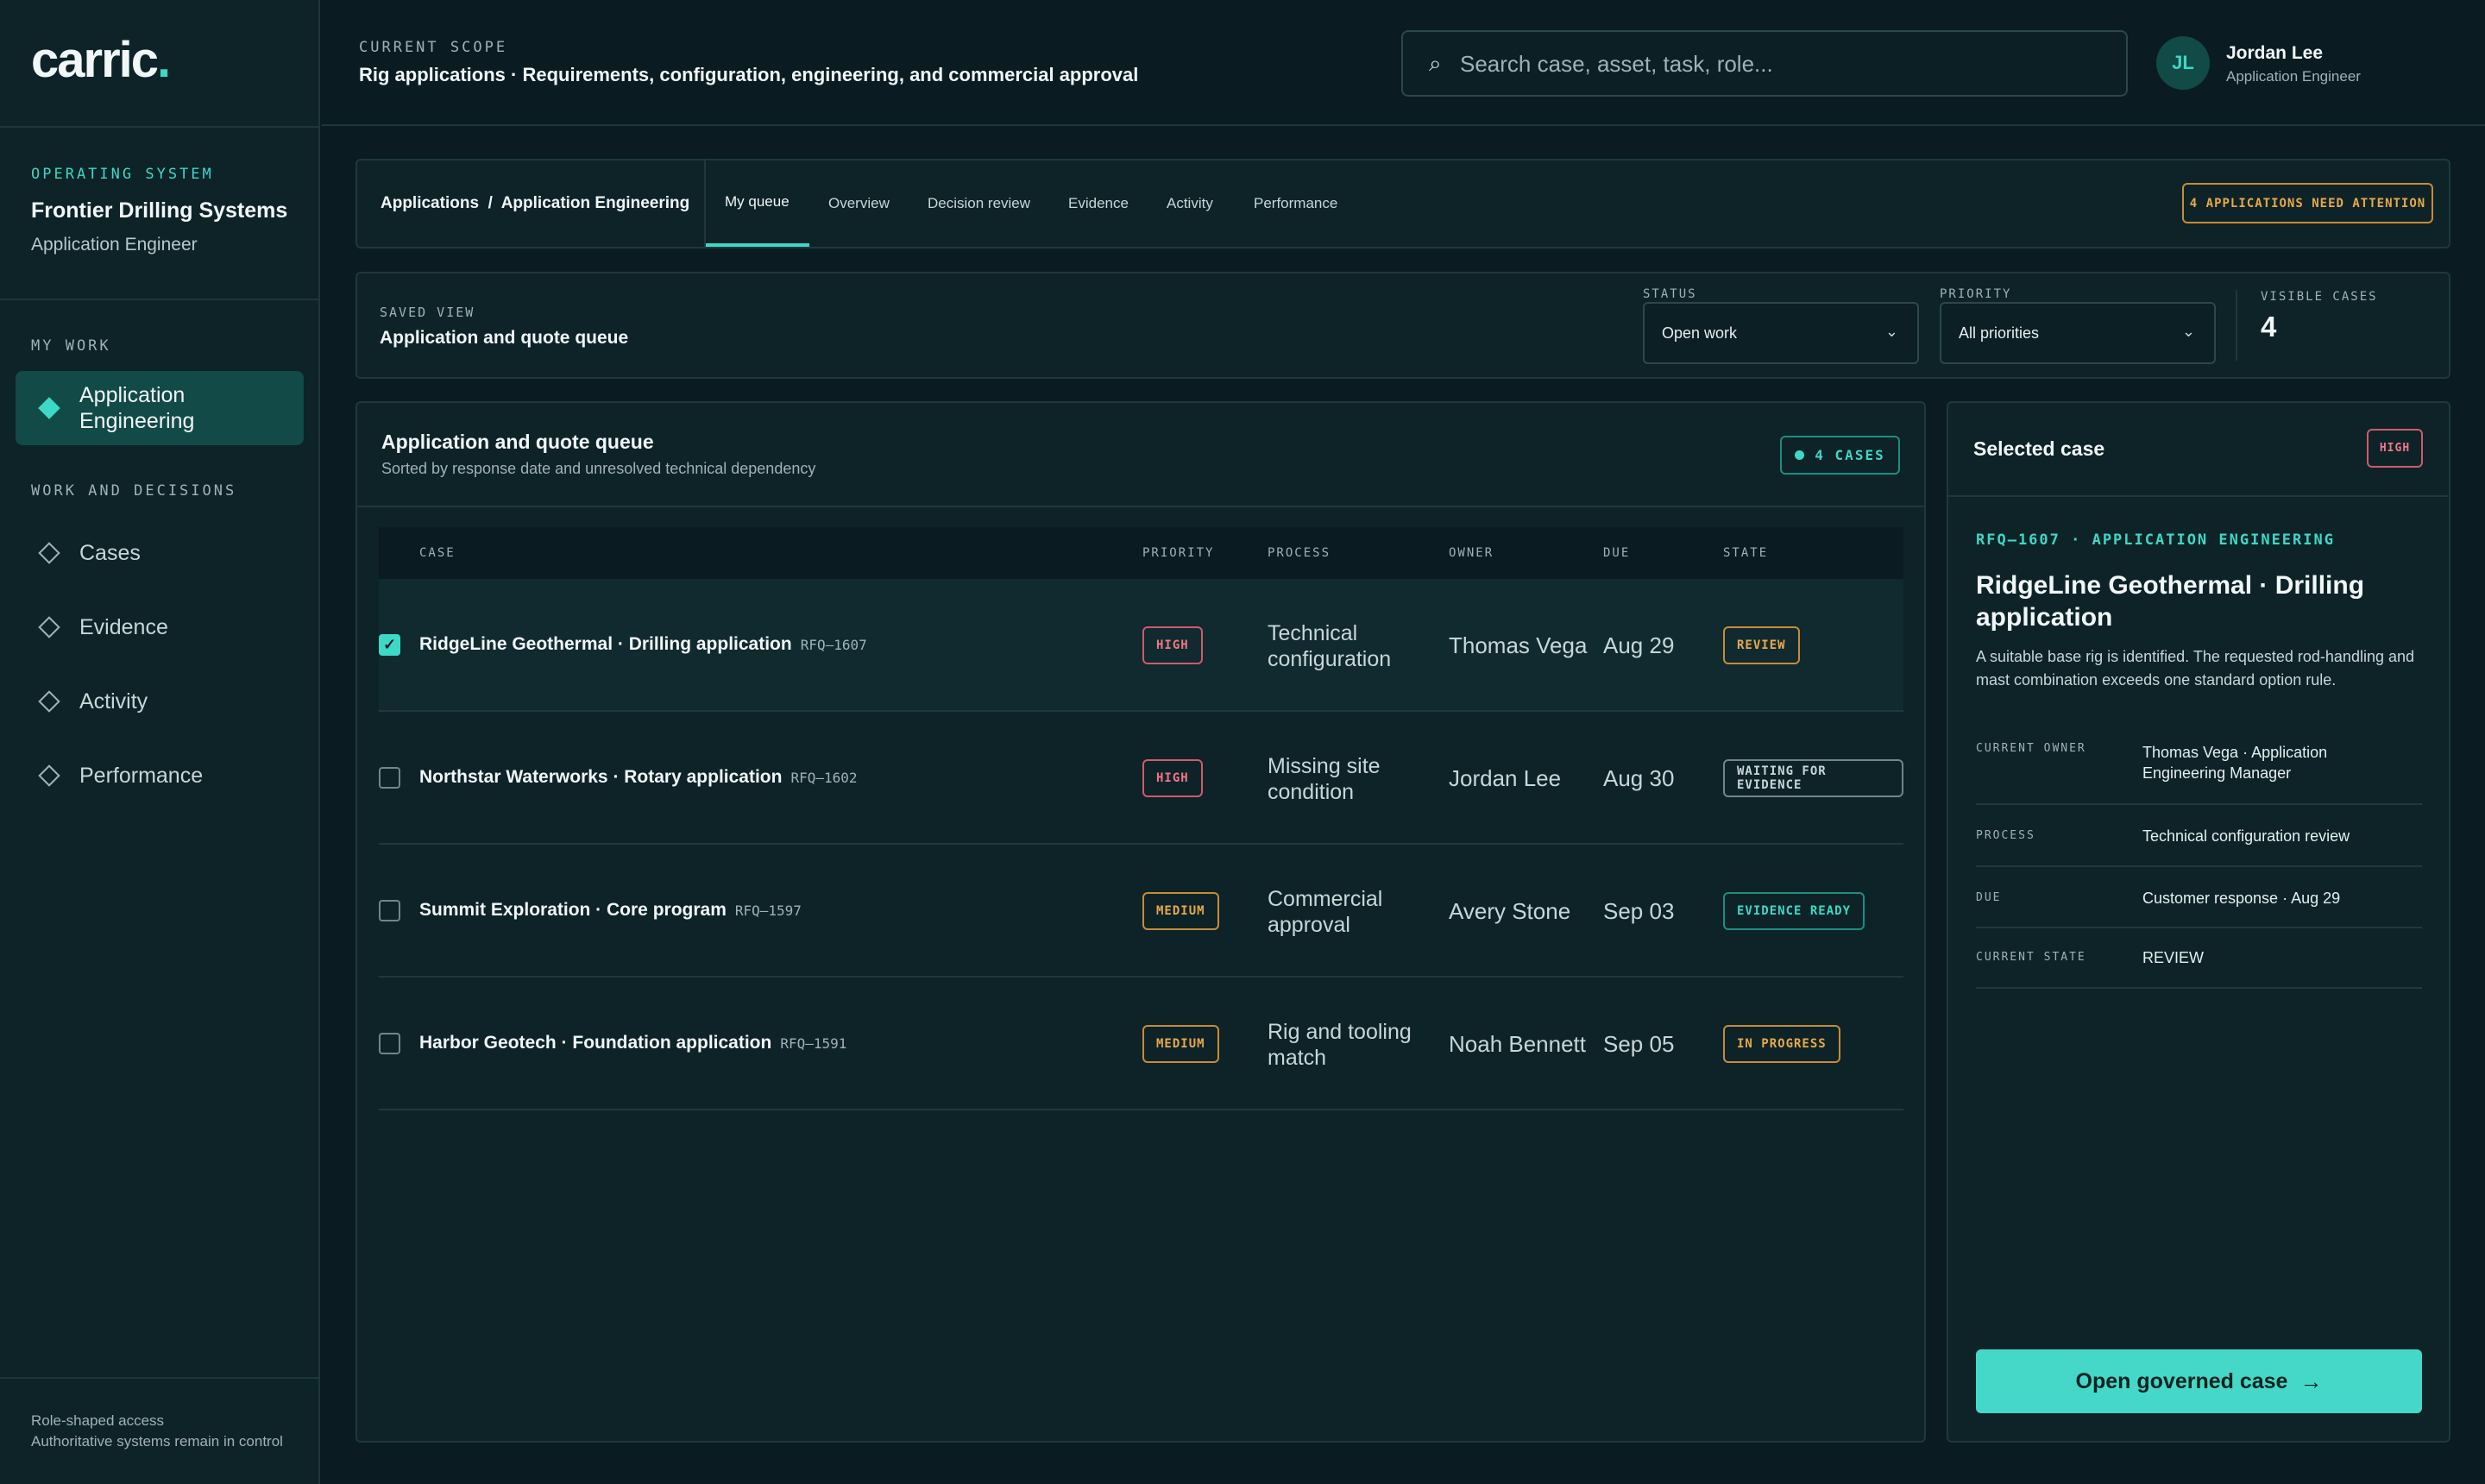 Image resolution: width=2485 pixels, height=1484 pixels. I want to click on queue-divider, so click(1140, 507).